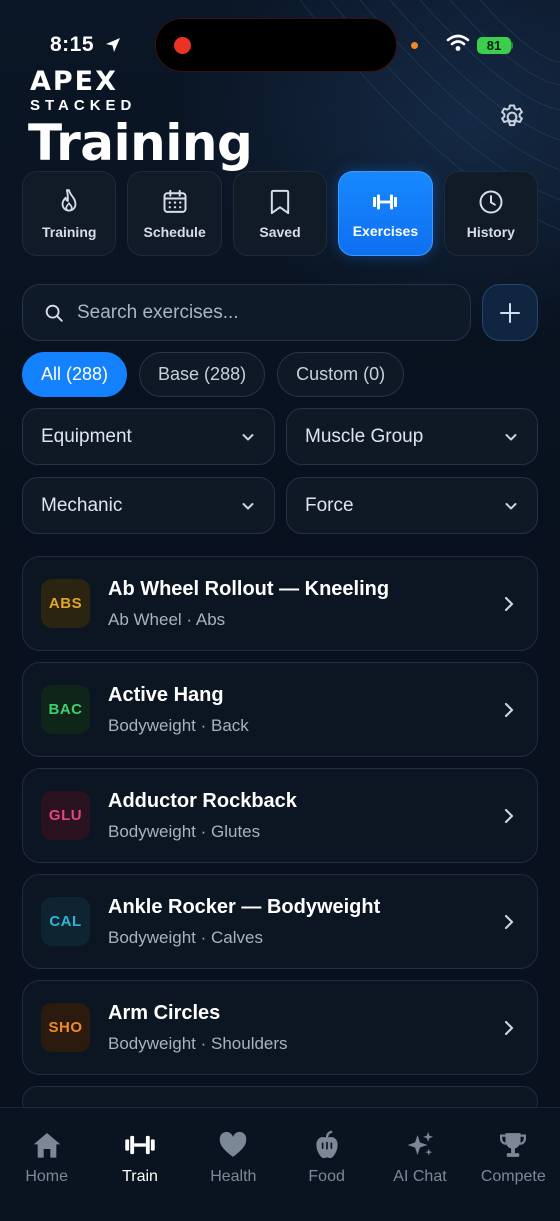 This screenshot has width=560, height=1221. Describe the element at coordinates (385, 230) in the screenshot. I see `tab-label: Exercises` at that location.